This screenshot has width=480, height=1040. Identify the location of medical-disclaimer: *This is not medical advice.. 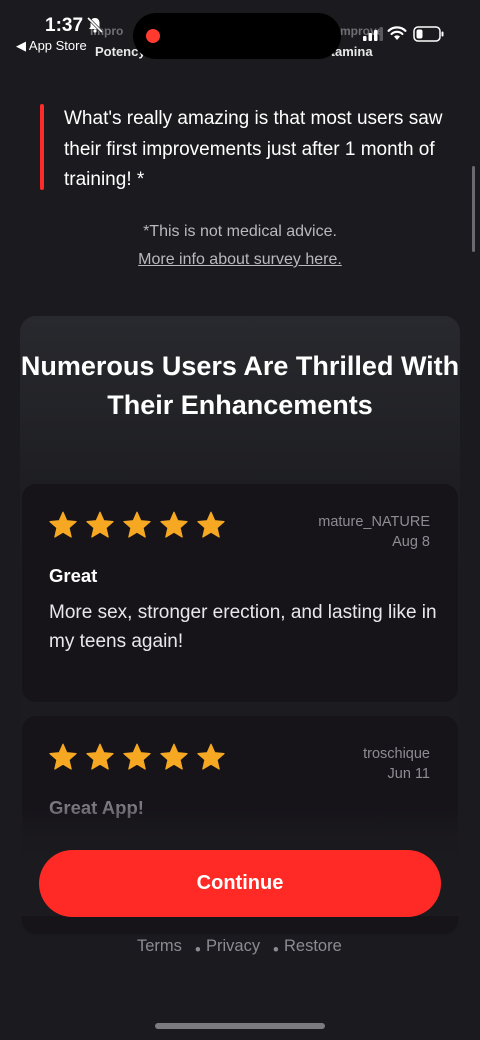
(240, 231).